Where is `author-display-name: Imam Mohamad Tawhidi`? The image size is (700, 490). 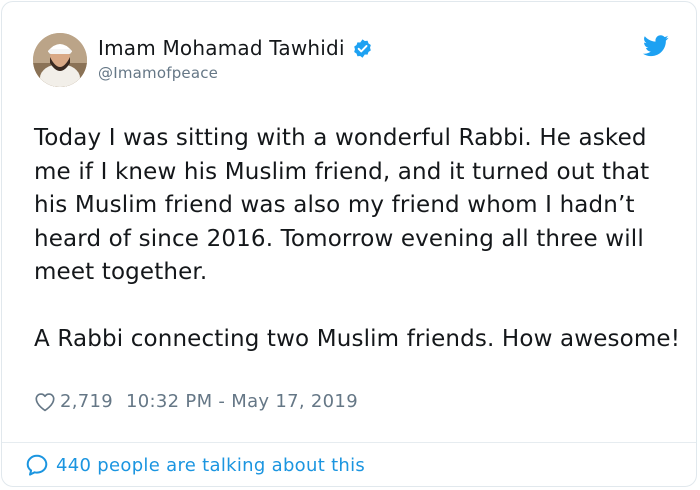
author-display-name: Imam Mohamad Tawhidi is located at coordinates (221, 48).